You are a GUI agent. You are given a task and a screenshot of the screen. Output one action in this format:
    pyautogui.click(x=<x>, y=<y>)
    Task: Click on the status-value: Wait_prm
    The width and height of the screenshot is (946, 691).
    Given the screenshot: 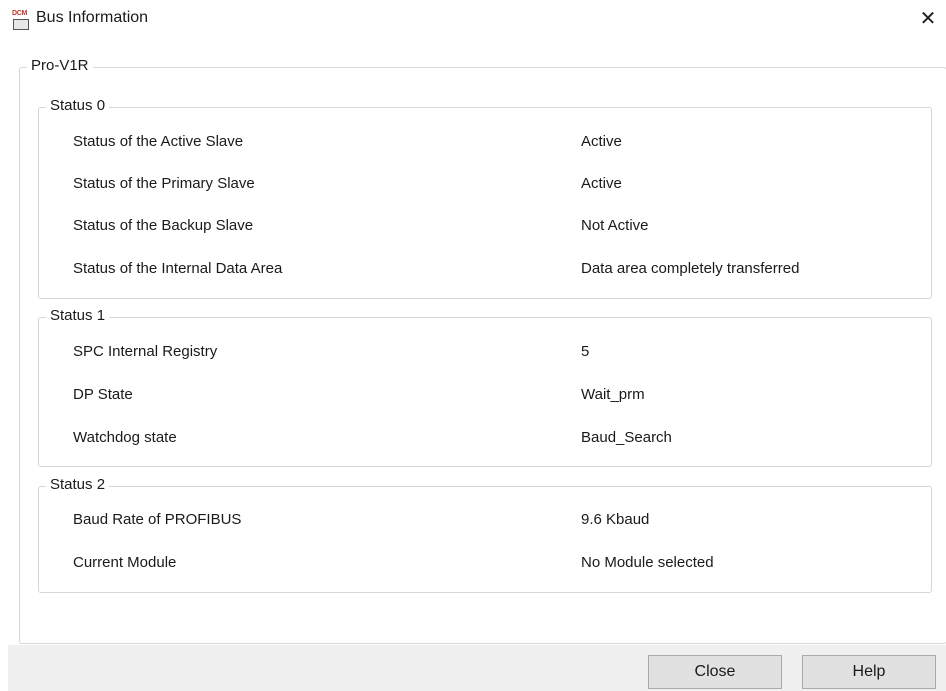 What is the action you would take?
    pyautogui.click(x=613, y=394)
    